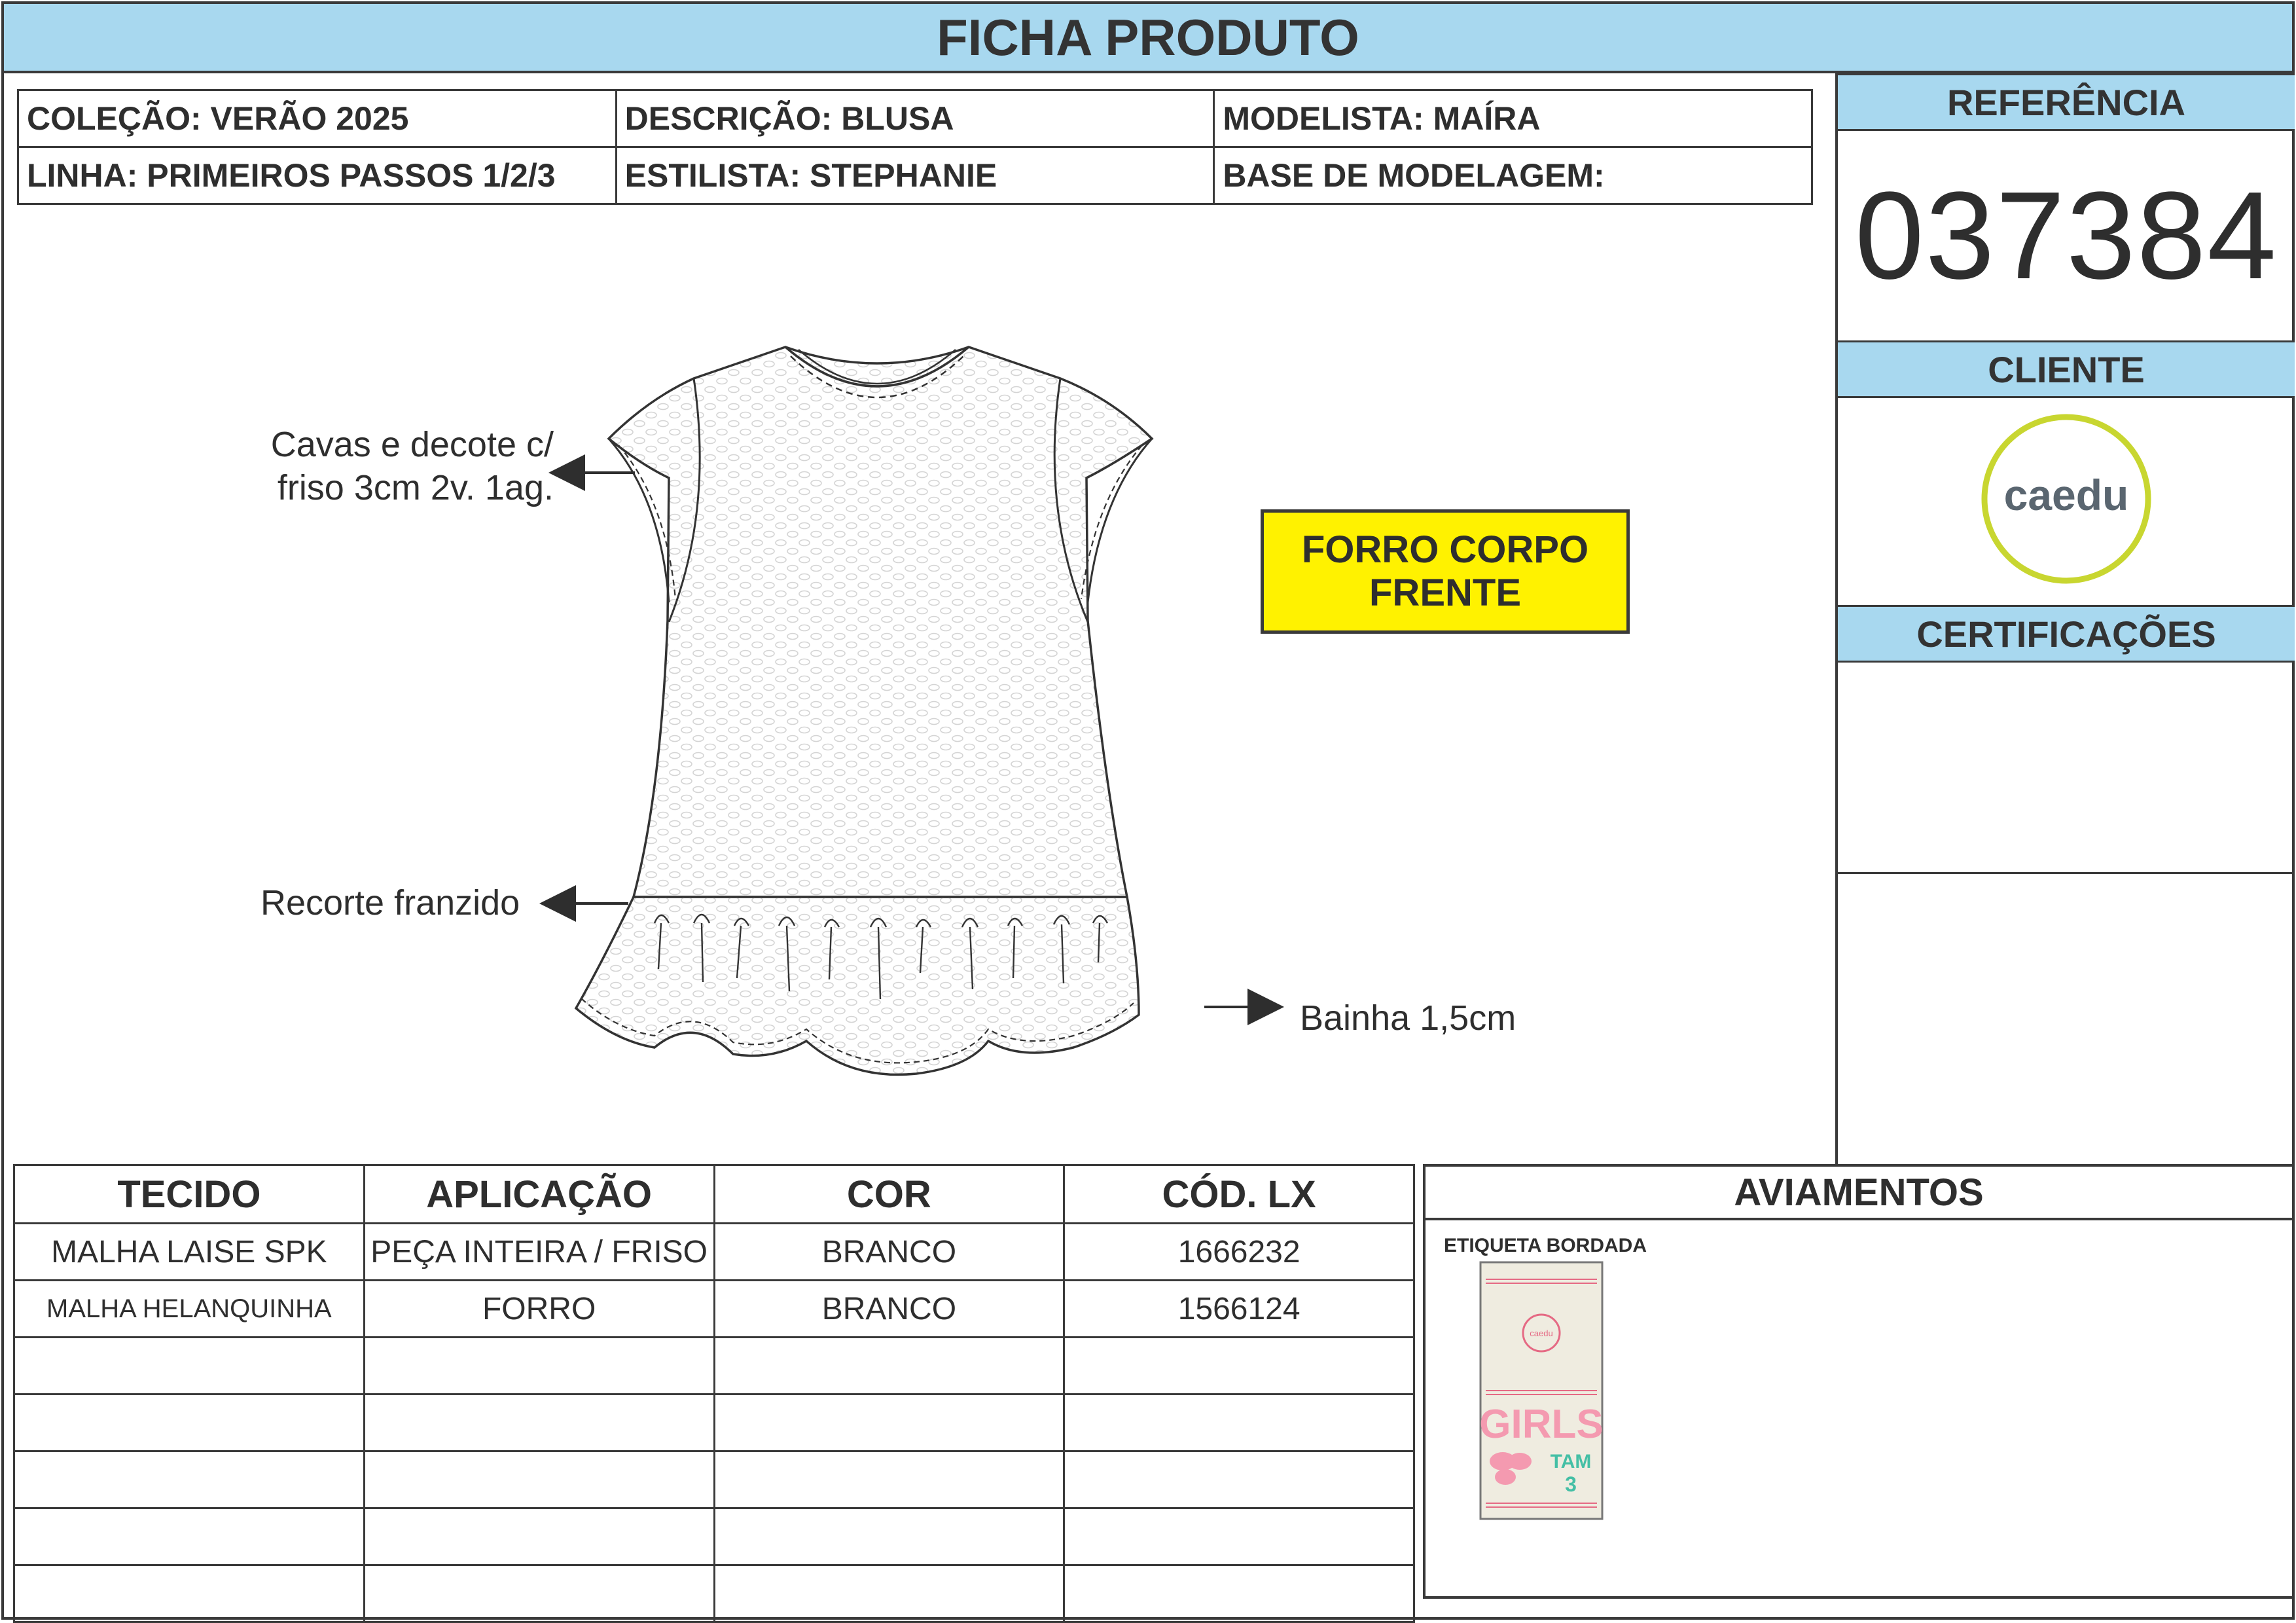 The image size is (2296, 1623). Describe the element at coordinates (1408, 1018) in the screenshot. I see `bainha-callout: Bainha 1,5cm` at that location.